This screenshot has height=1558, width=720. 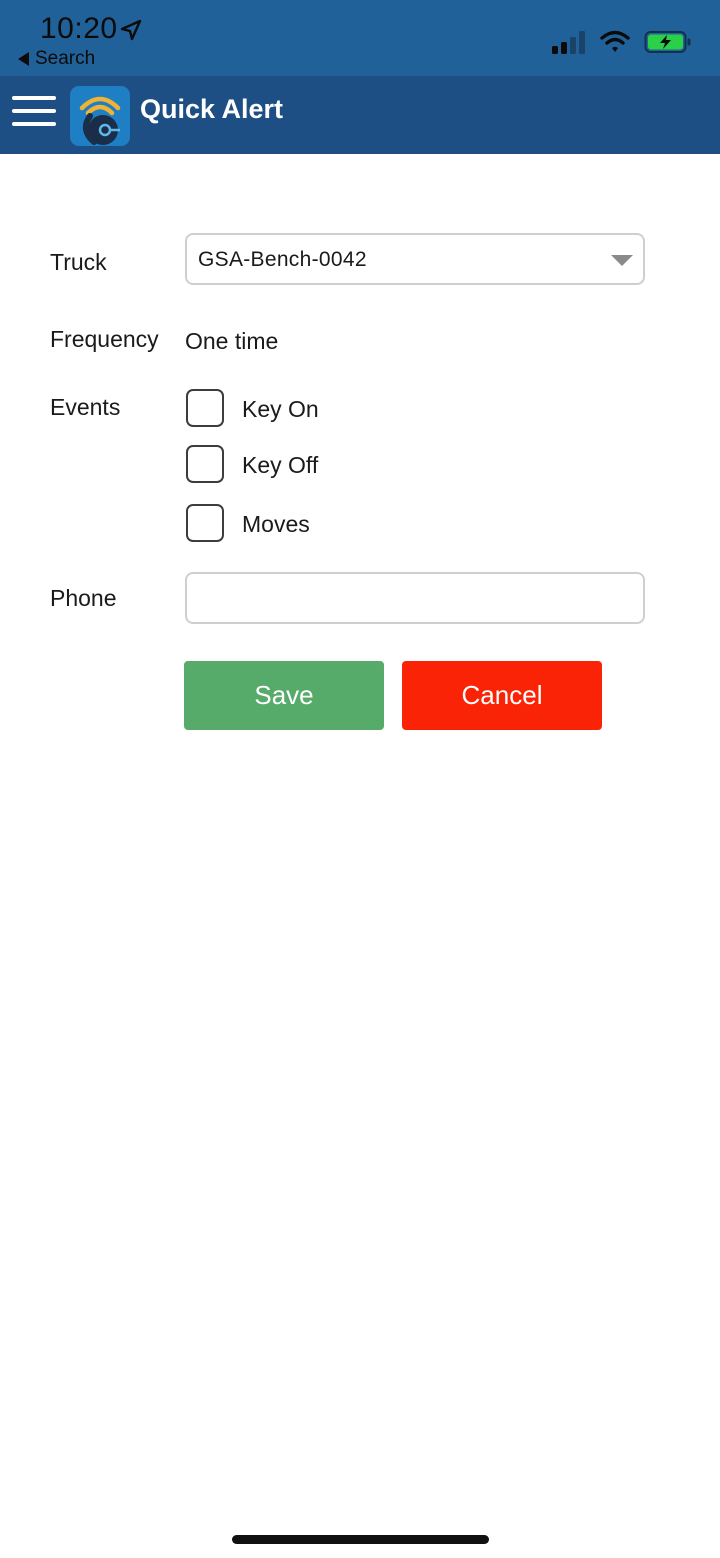 What do you see at coordinates (415, 259) in the screenshot?
I see `truck-select: GSA-Bench-0042` at bounding box center [415, 259].